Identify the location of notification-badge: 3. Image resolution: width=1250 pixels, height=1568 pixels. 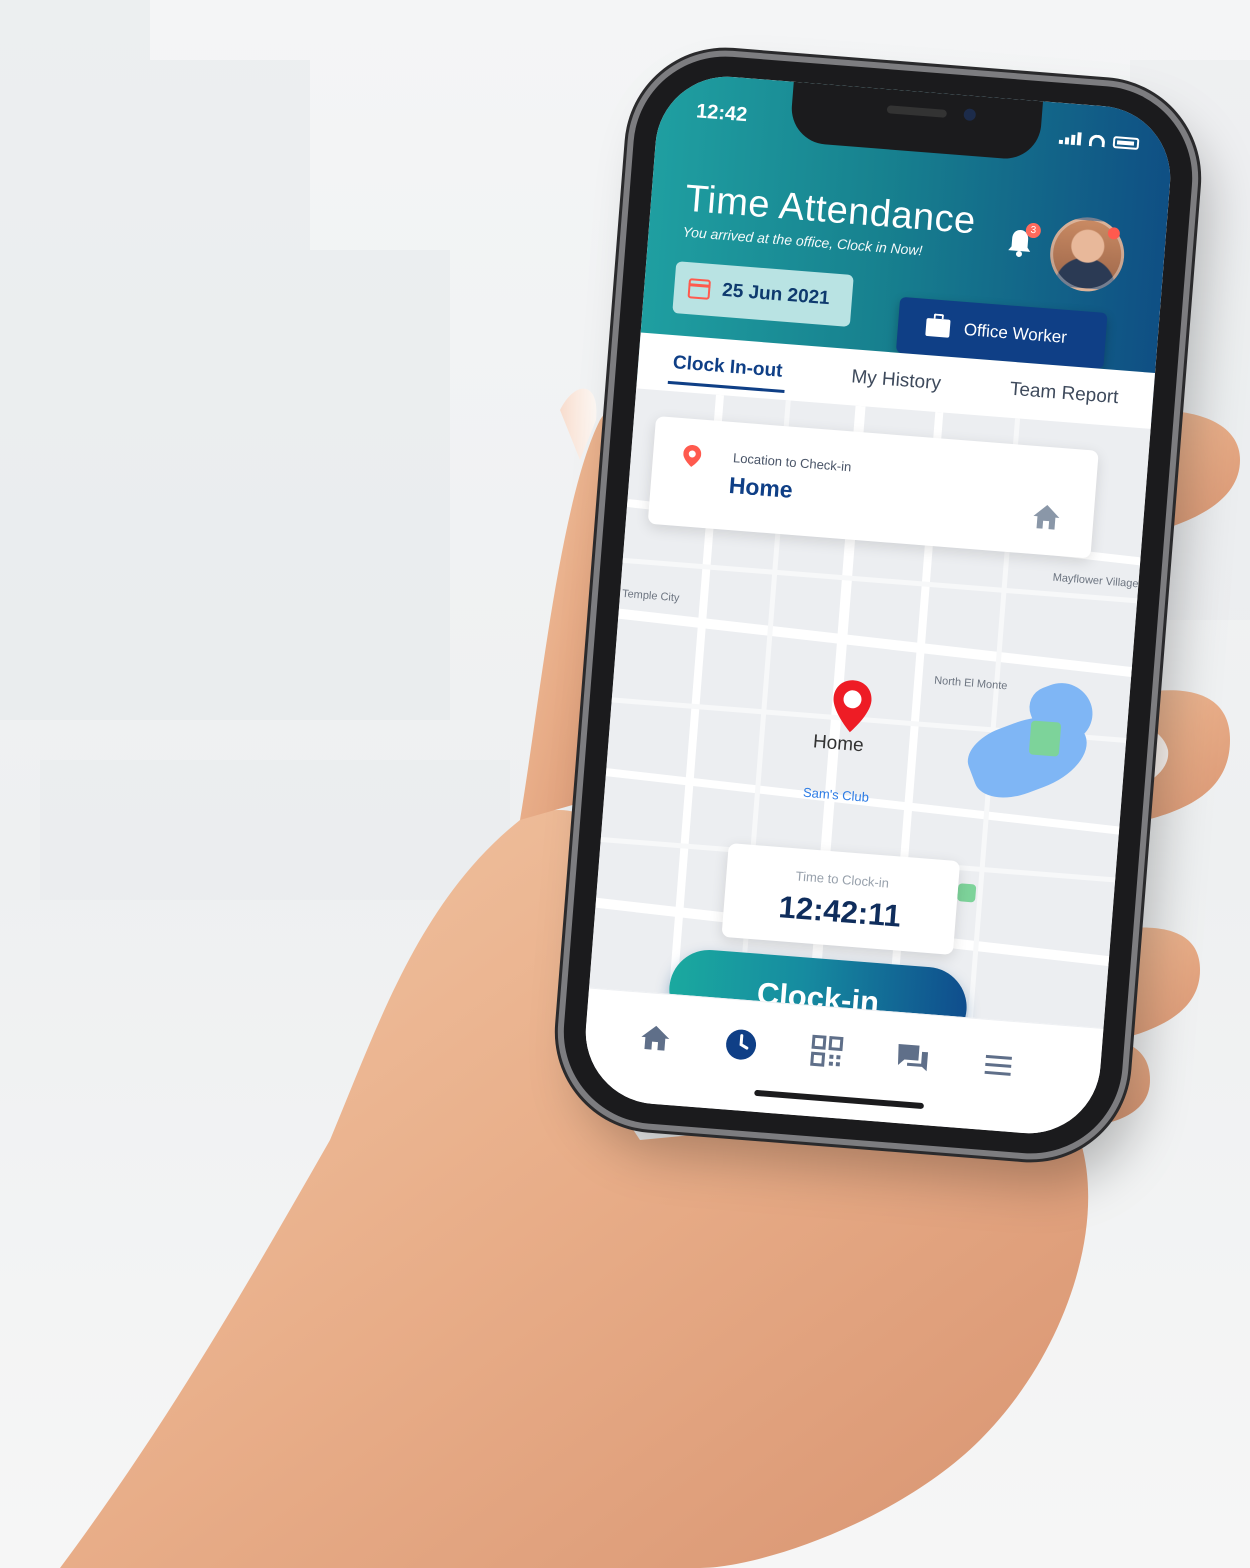
(1033, 230).